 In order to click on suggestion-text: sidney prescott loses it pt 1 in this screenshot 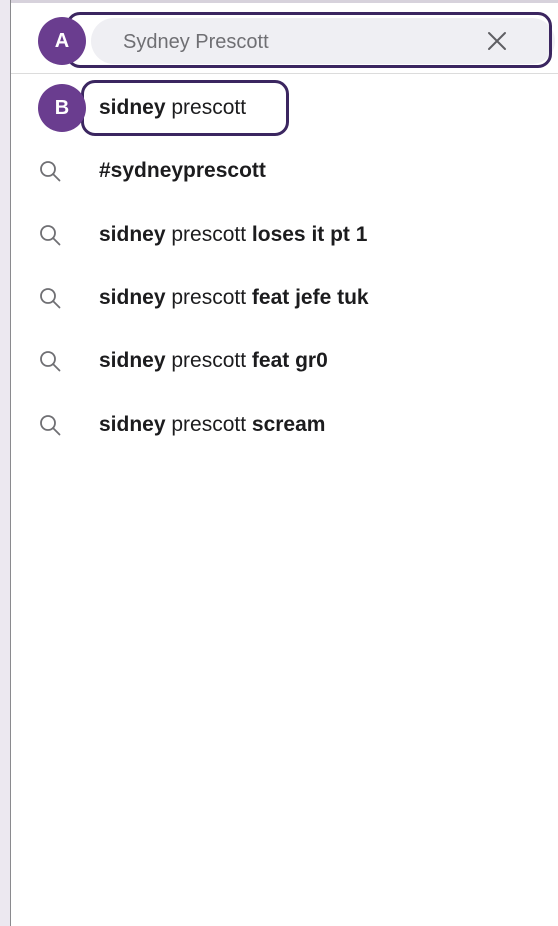, I will do `click(233, 234)`.